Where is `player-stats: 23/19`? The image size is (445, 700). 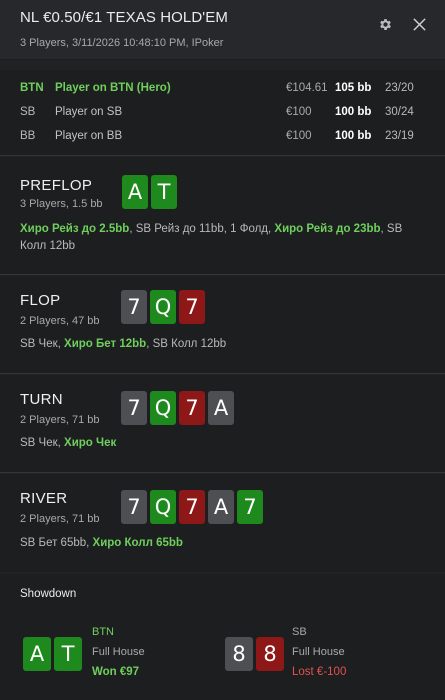 player-stats: 23/19 is located at coordinates (399, 136).